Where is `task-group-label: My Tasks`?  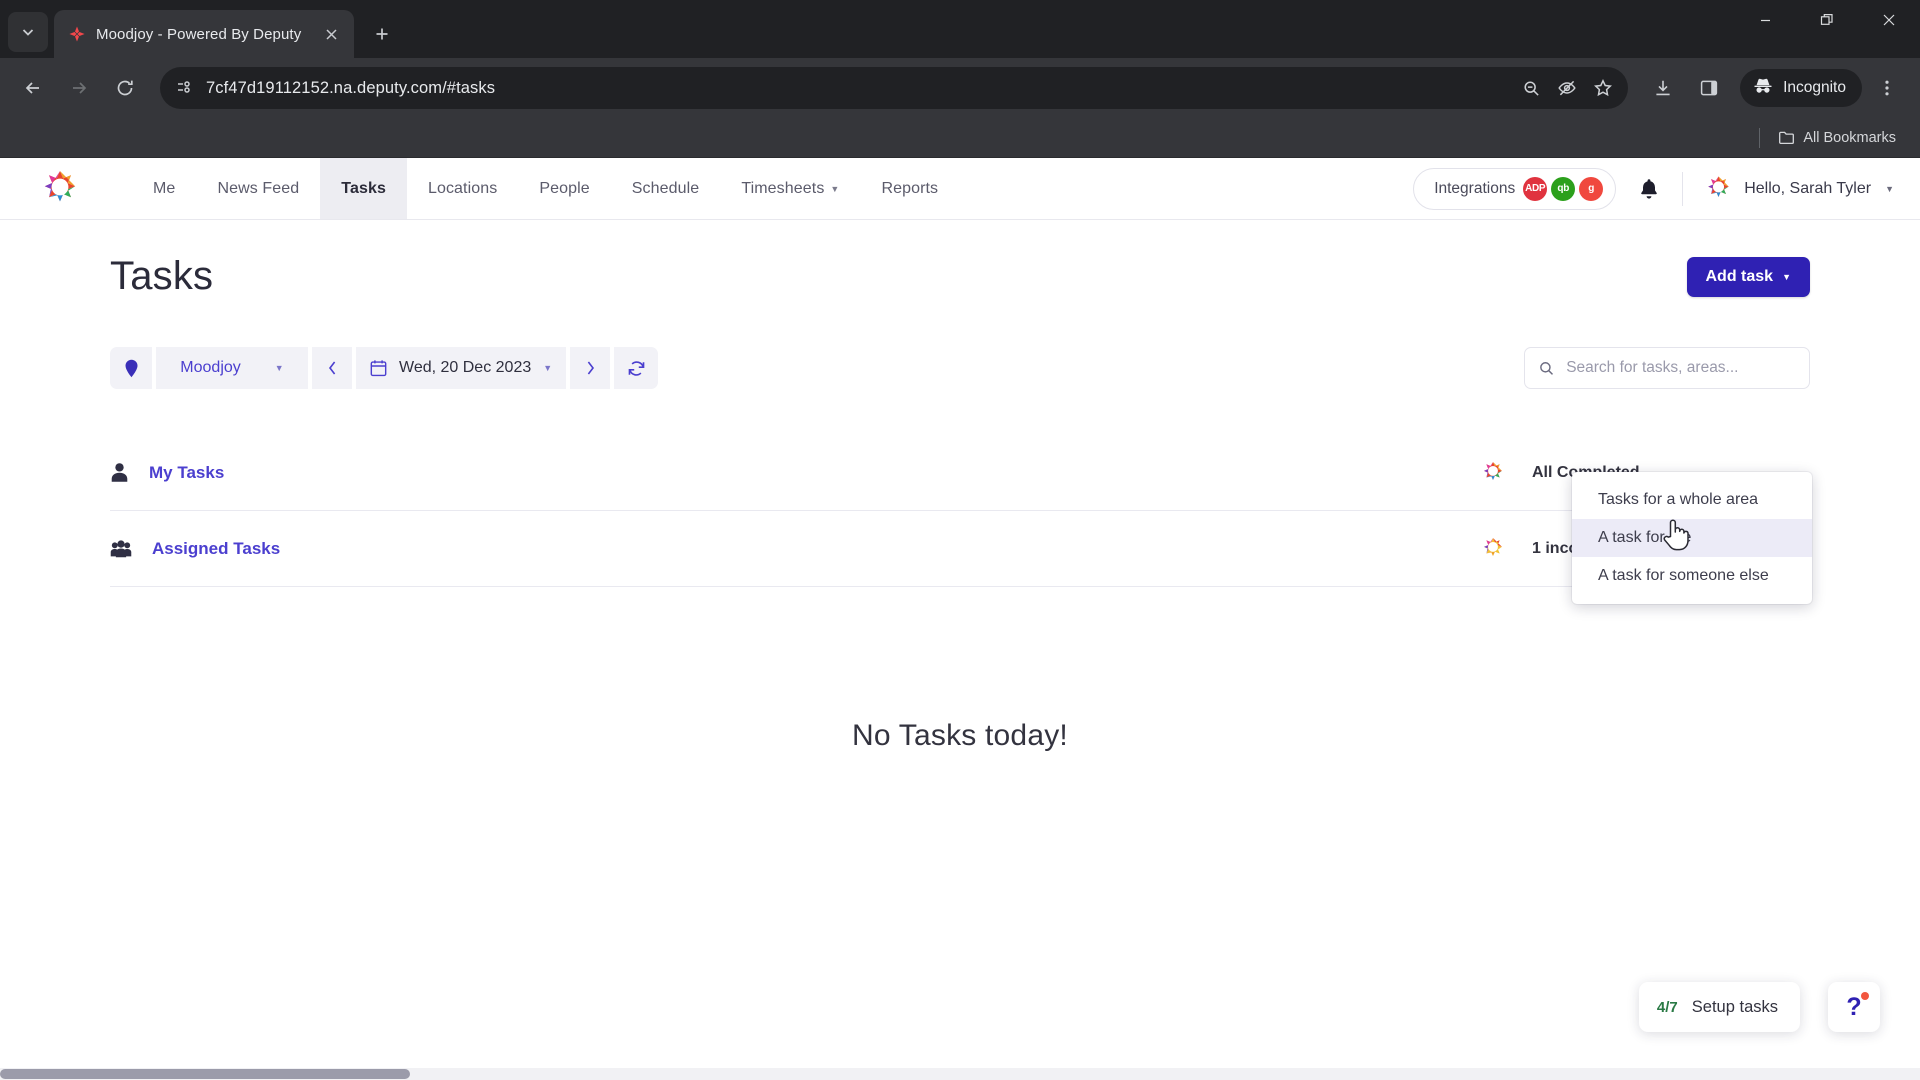 task-group-label: My Tasks is located at coordinates (187, 472).